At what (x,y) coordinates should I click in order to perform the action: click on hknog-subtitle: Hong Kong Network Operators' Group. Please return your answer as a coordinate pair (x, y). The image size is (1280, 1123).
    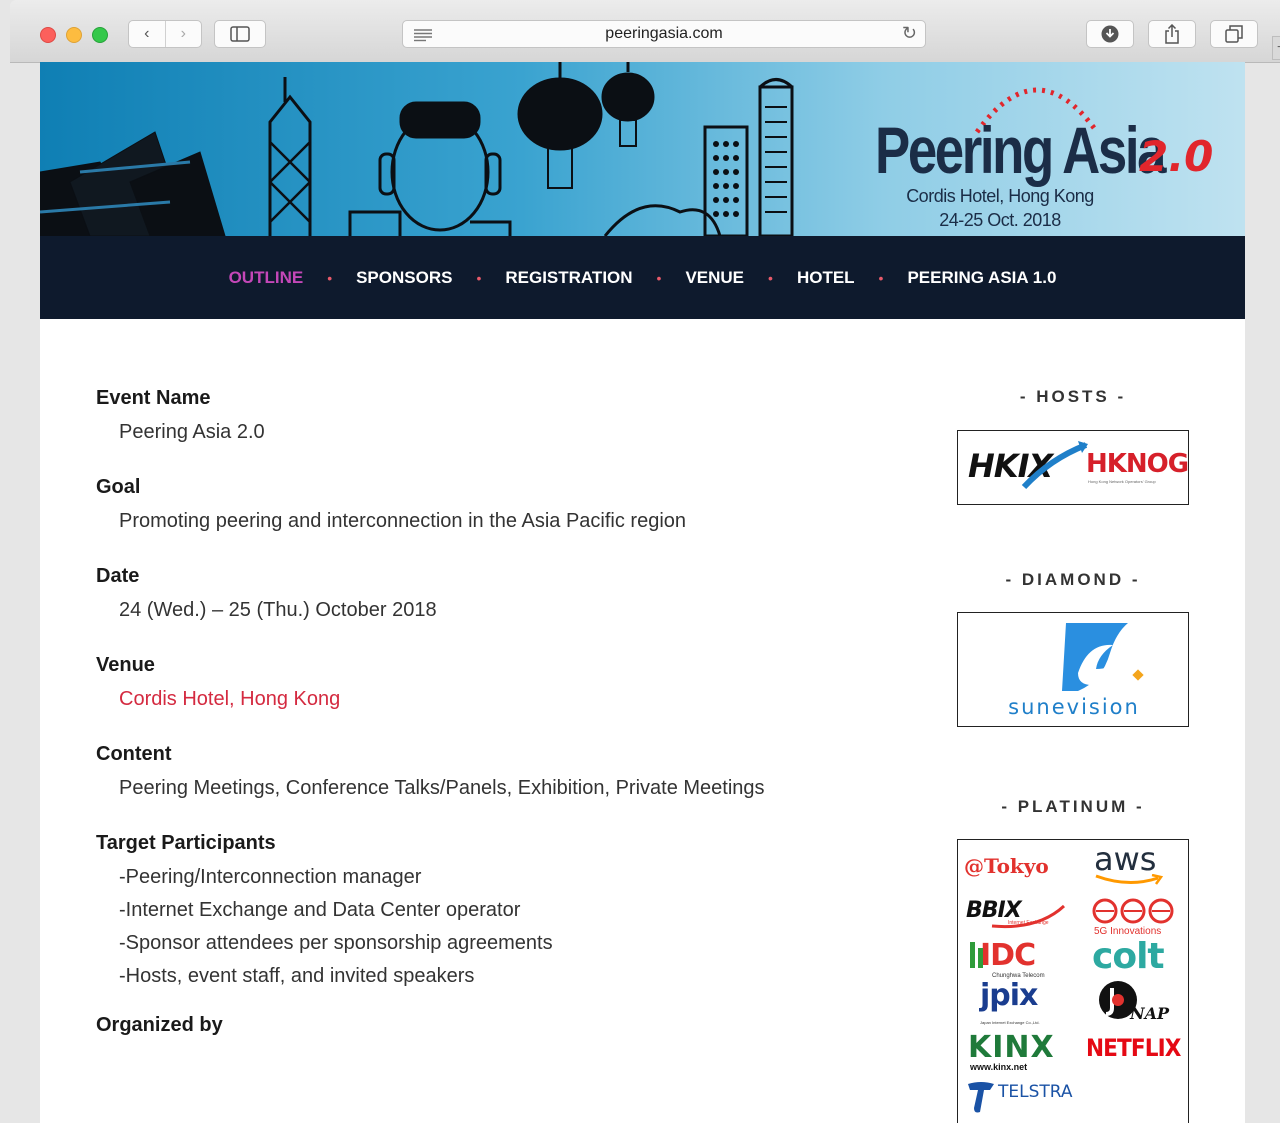
    Looking at the image, I should click on (1122, 481).